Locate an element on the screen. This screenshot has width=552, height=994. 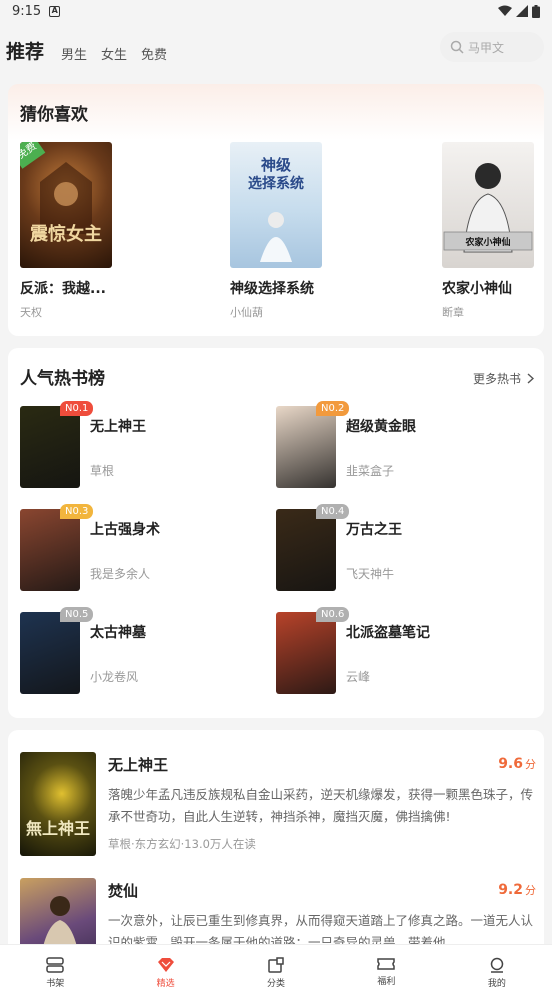
guess-book-1: 震惊女主 免费 反派：我越... 天权 is located at coordinates (72, 231).